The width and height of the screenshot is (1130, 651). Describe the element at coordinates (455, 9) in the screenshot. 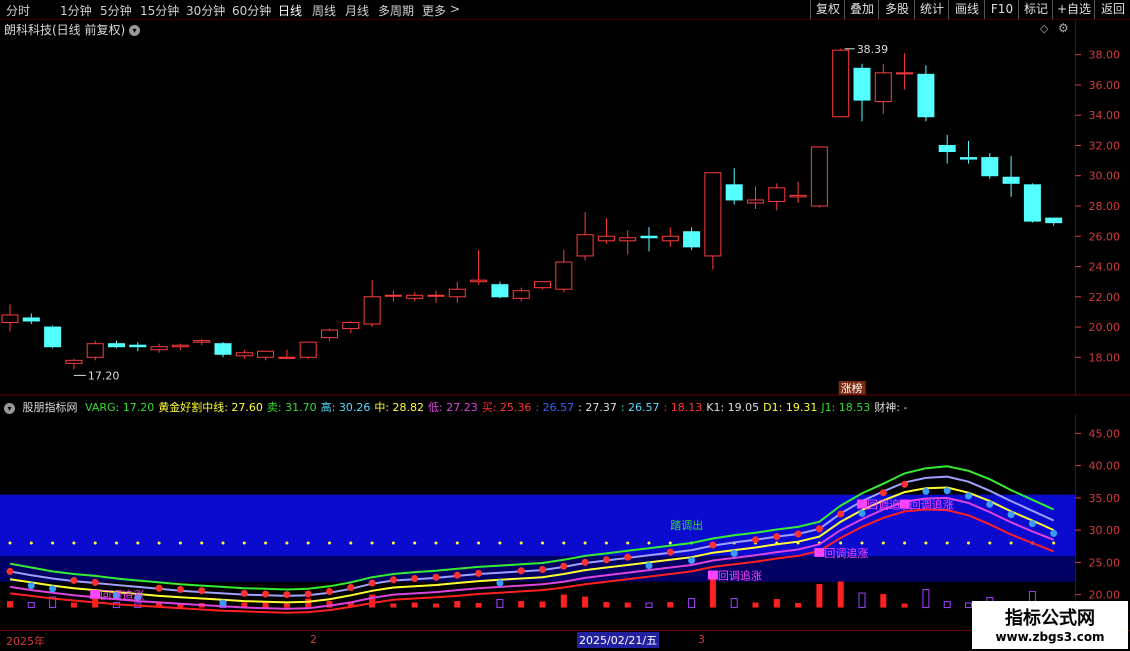

I see `more-arrow-icon: >` at that location.